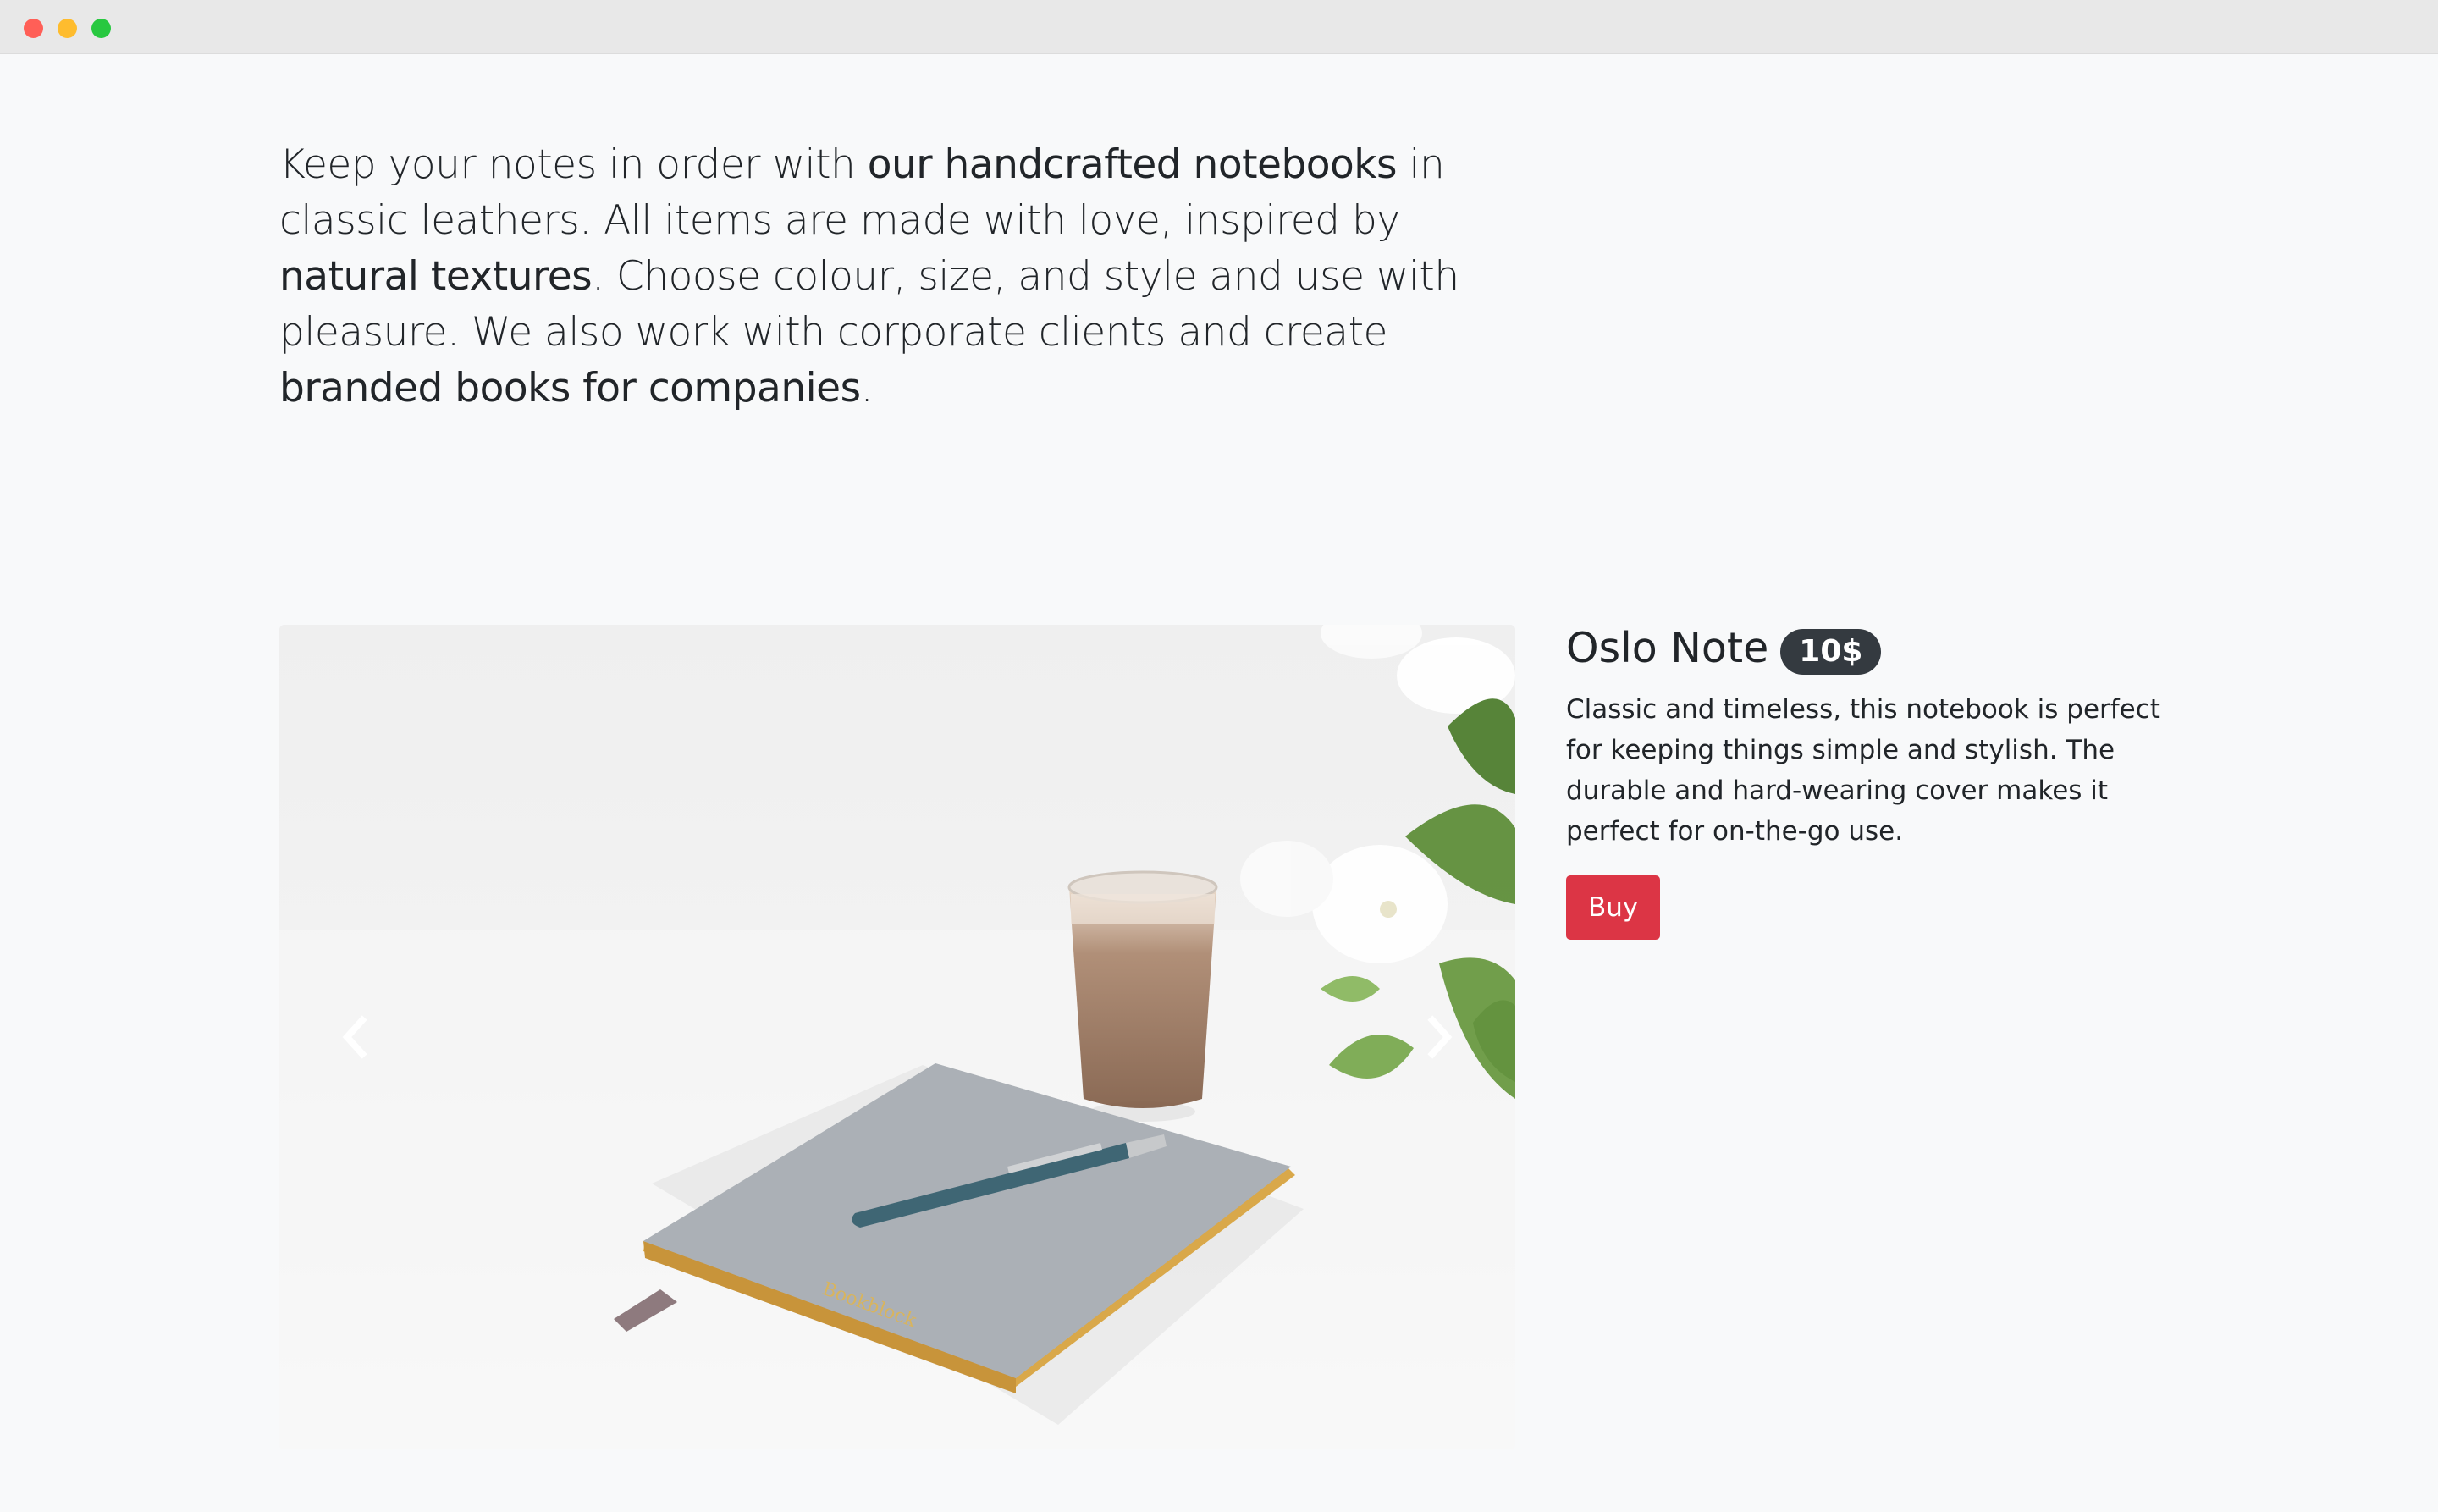 Image resolution: width=2438 pixels, height=1512 pixels. I want to click on chevron-left-icon, so click(354, 1037).